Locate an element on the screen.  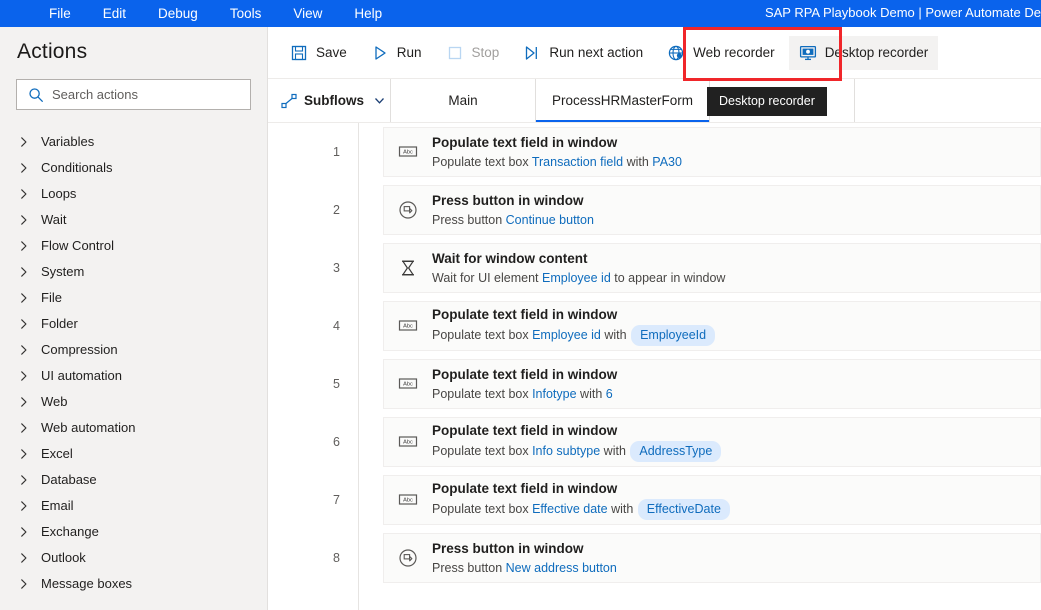
web-recorder-button: Web recorder is located at coordinates (721, 53).